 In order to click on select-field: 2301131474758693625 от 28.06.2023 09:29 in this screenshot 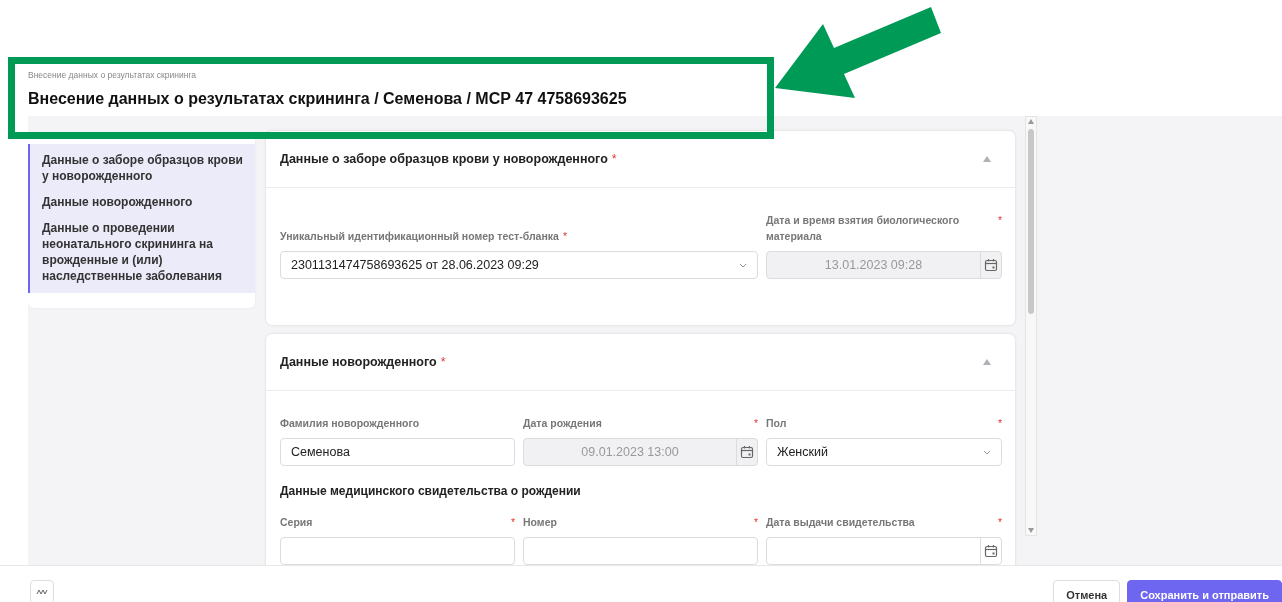, I will do `click(519, 265)`.